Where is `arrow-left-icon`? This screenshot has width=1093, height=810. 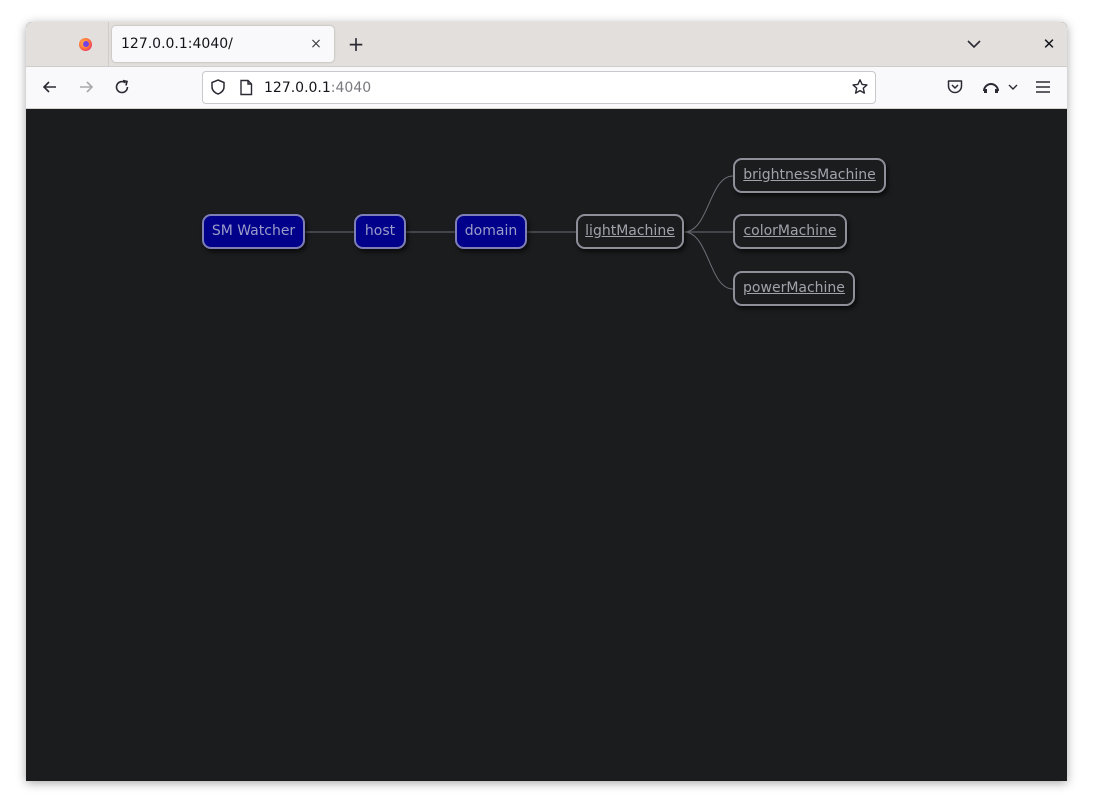 arrow-left-icon is located at coordinates (49, 87).